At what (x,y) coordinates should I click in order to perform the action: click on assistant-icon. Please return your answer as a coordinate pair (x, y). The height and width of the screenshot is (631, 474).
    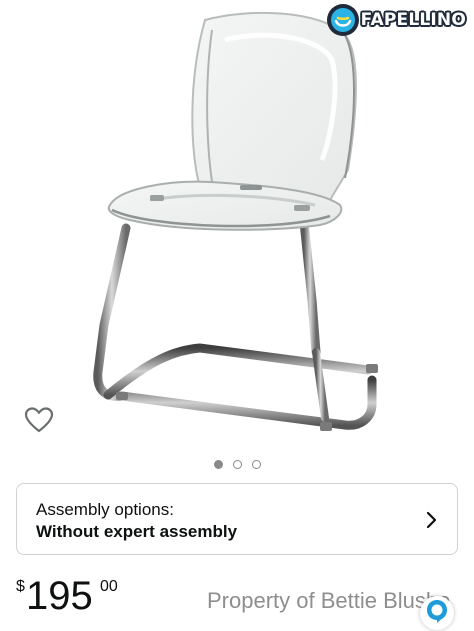
    Looking at the image, I should click on (437, 613).